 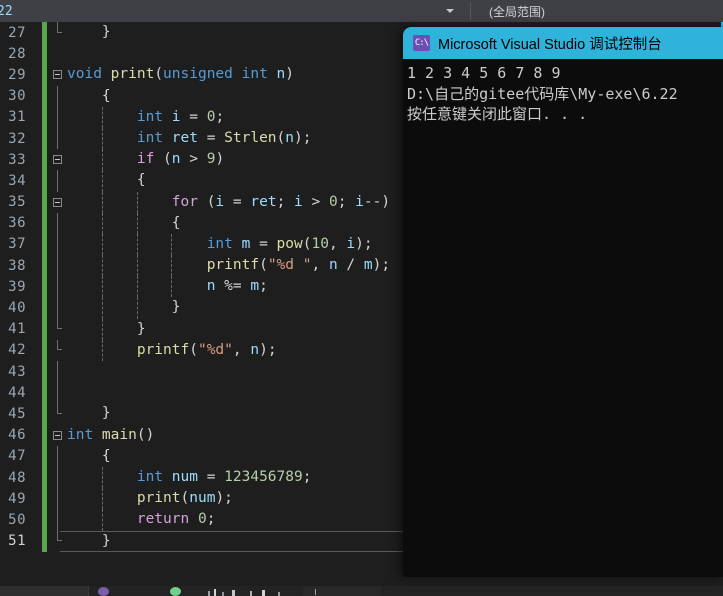 What do you see at coordinates (17, 392) in the screenshot?
I see `line-number: 44` at bounding box center [17, 392].